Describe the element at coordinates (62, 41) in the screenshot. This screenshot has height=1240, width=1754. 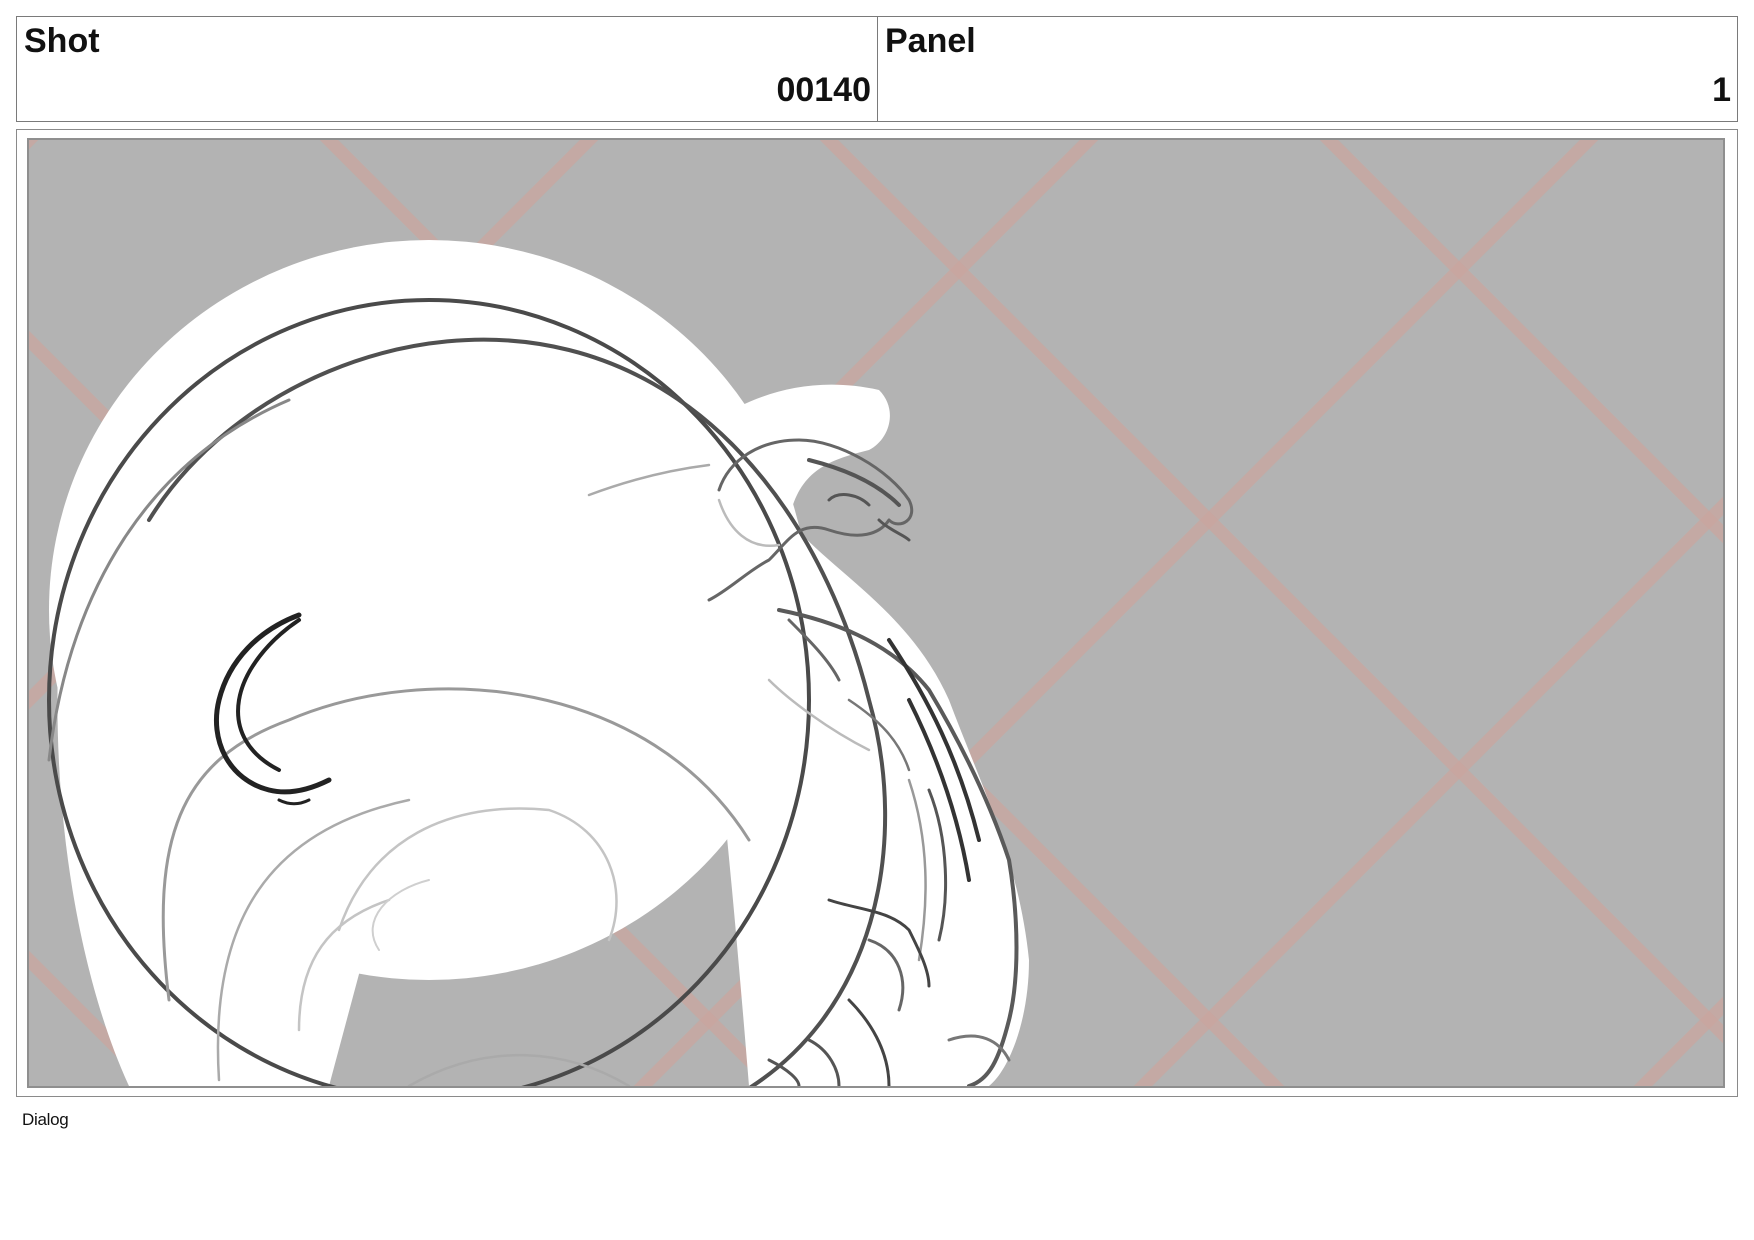
I see `shot-label: Shot` at that location.